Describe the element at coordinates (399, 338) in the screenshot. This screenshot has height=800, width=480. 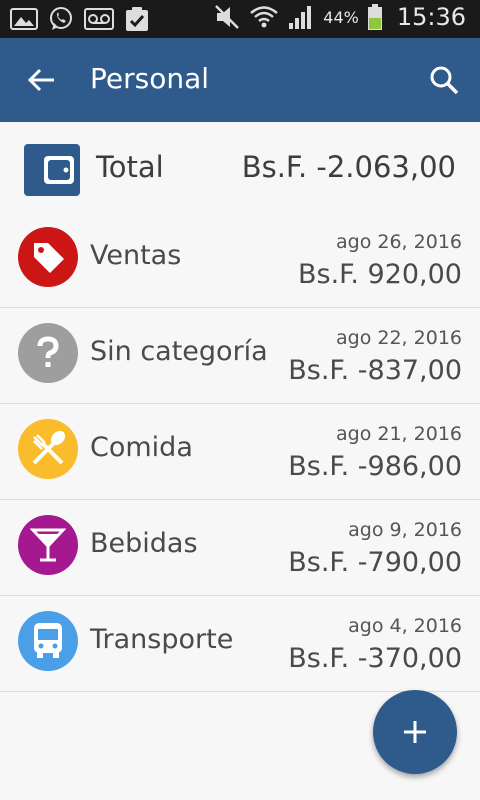
I see `category-date: ago 22, 2016` at that location.